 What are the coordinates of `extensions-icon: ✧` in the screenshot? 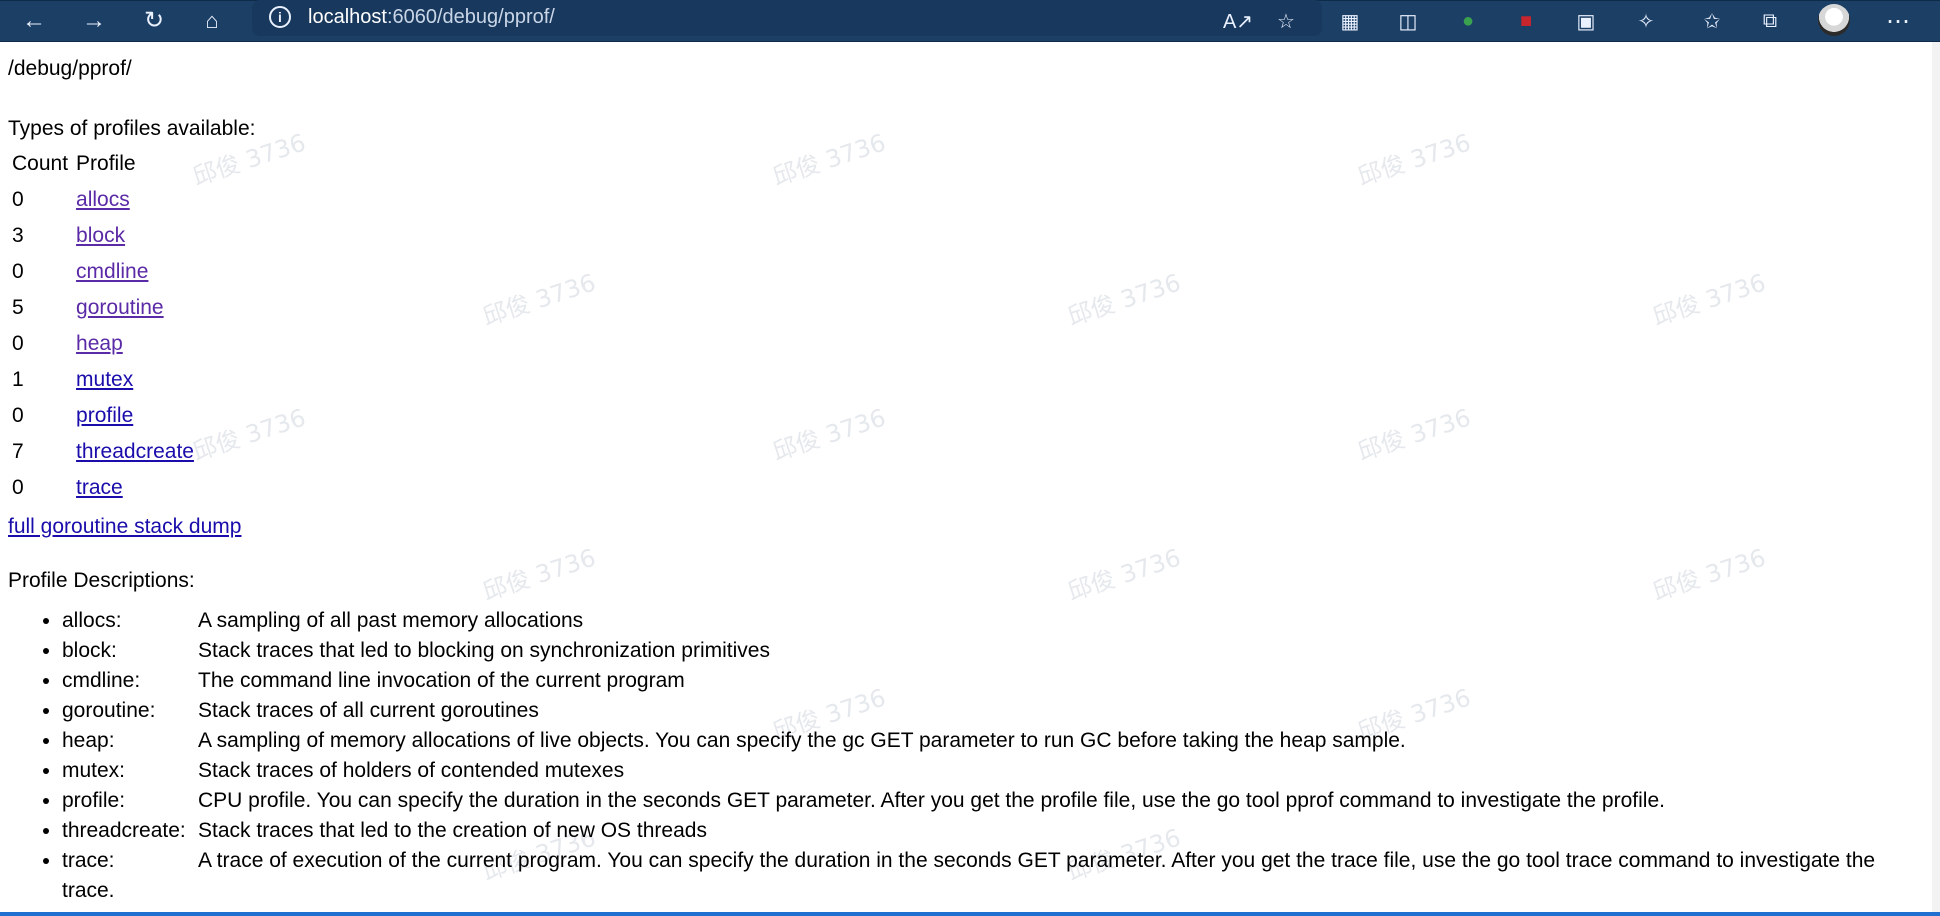 It's located at (1646, 21).